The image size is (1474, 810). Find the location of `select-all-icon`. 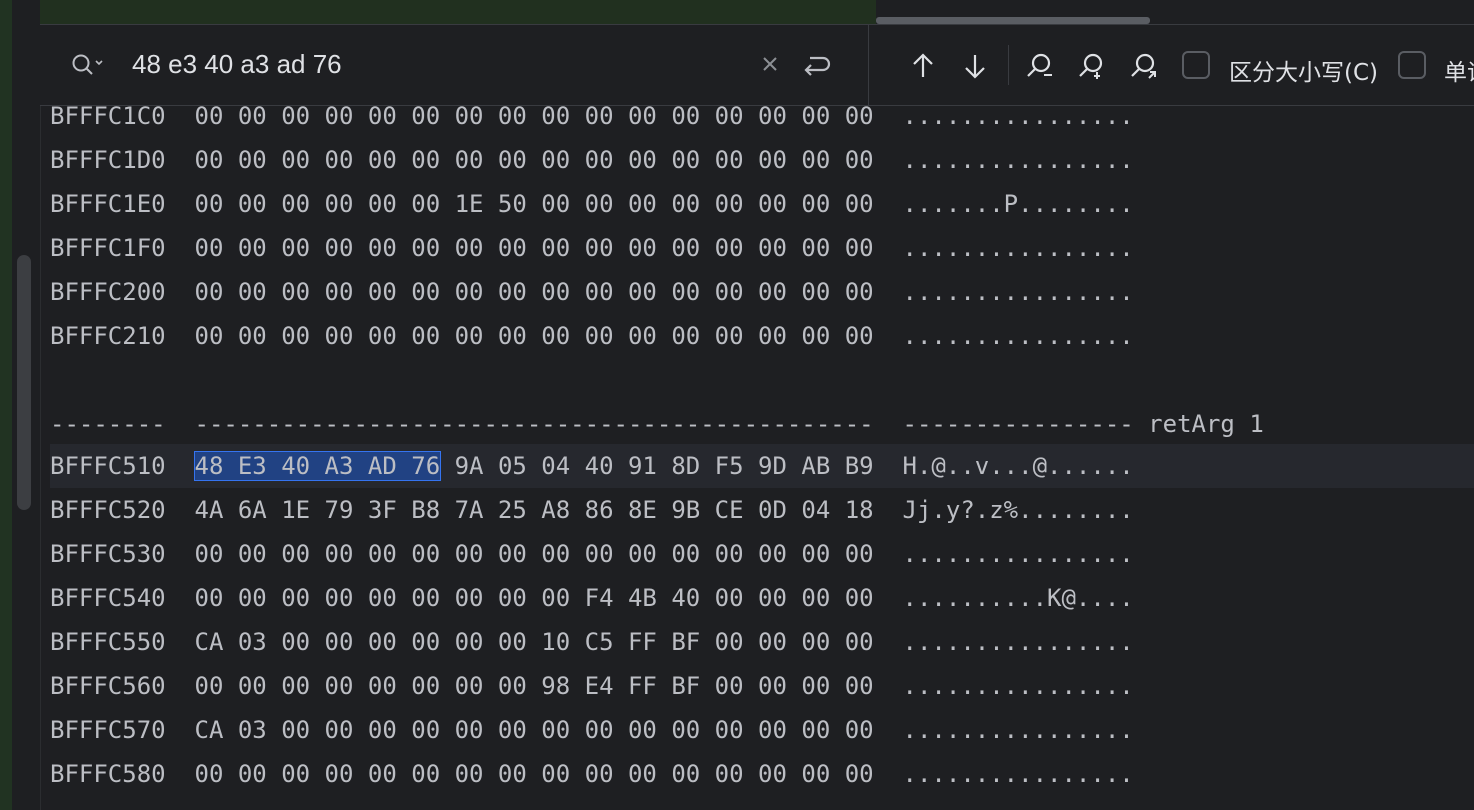

select-all-icon is located at coordinates (1091, 66).